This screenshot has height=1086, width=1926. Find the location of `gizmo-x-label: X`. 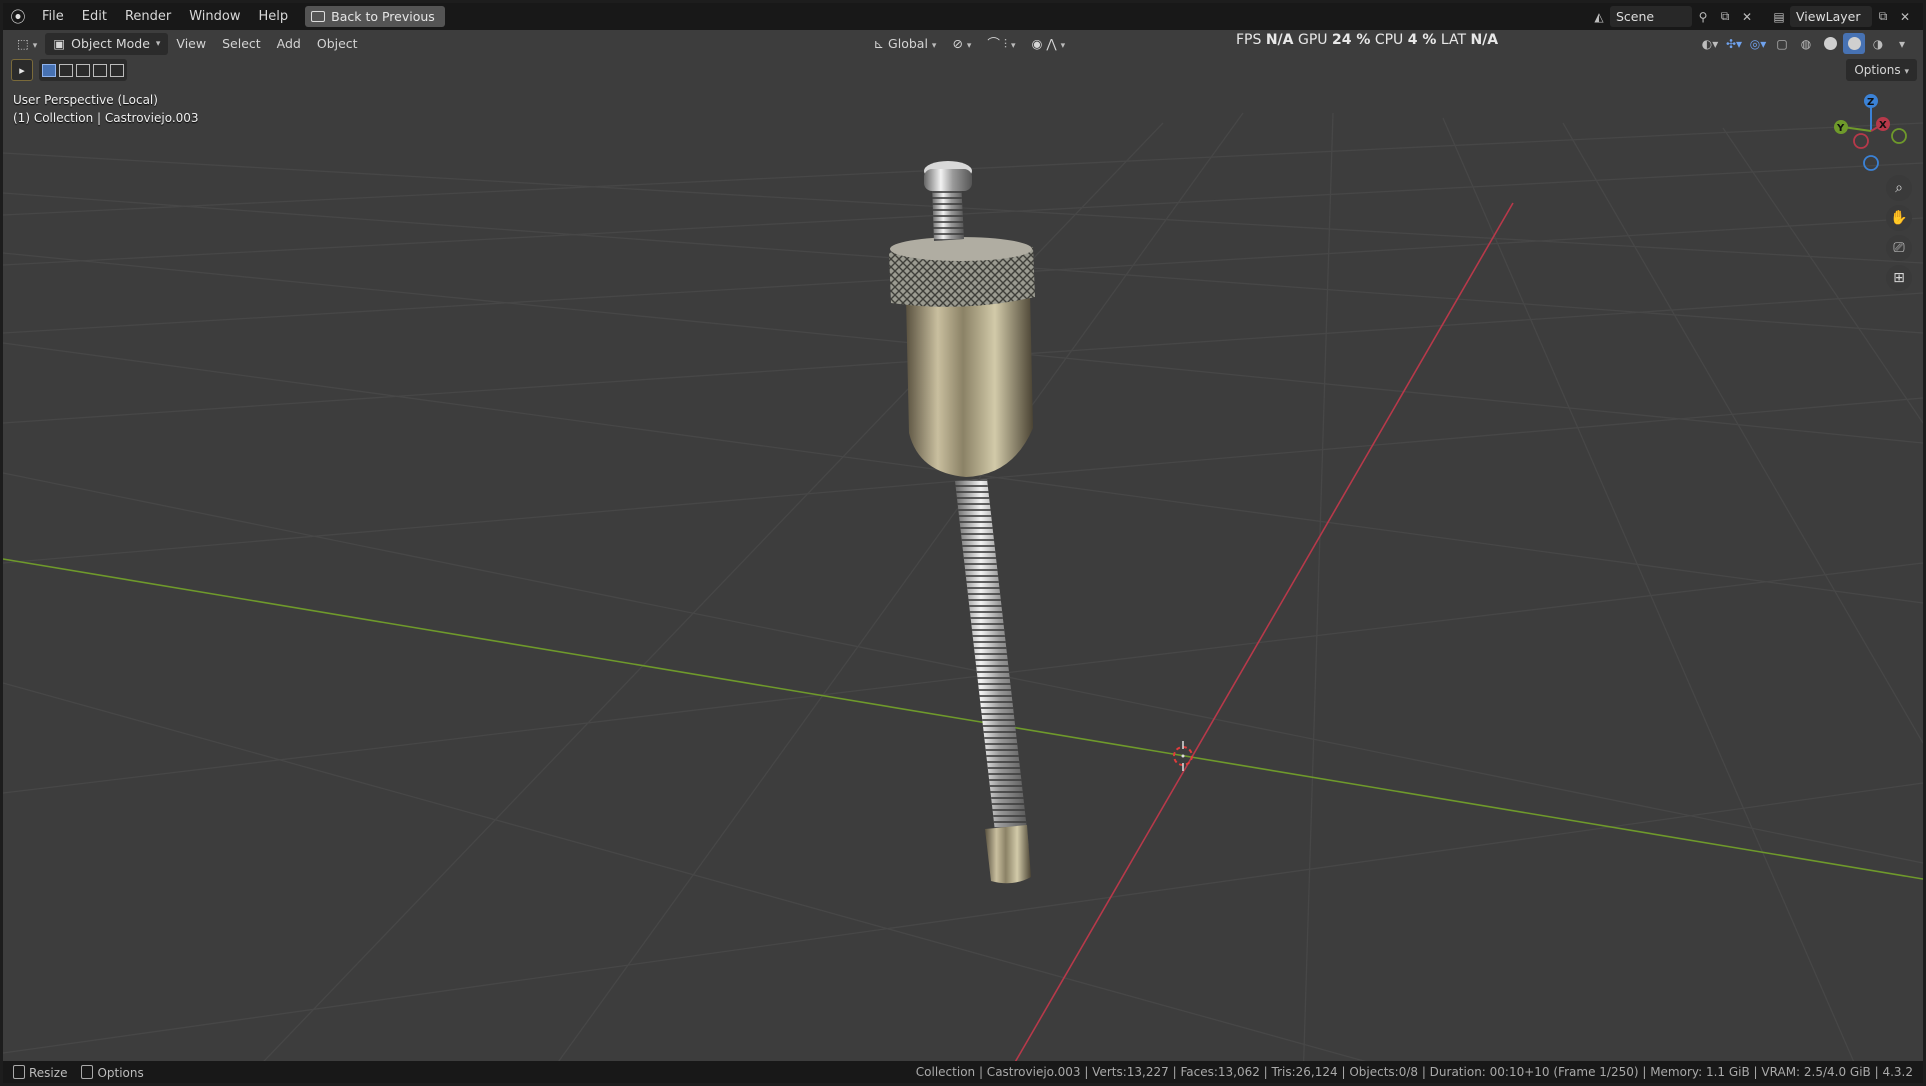

gizmo-x-label: X is located at coordinates (1883, 125).